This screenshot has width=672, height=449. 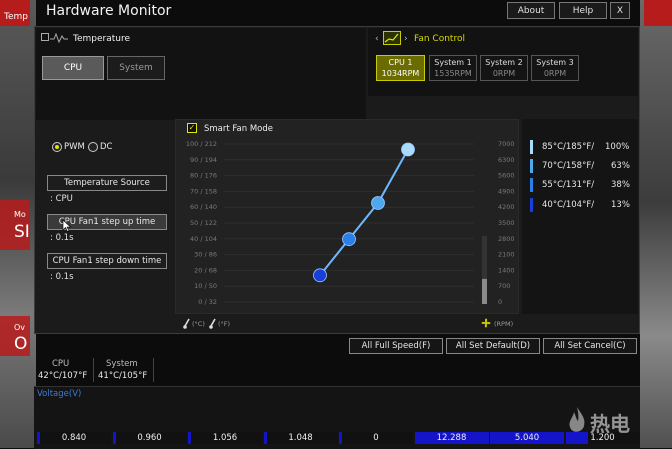 What do you see at coordinates (527, 438) in the screenshot?
I see `voltage-value: 5.040` at bounding box center [527, 438].